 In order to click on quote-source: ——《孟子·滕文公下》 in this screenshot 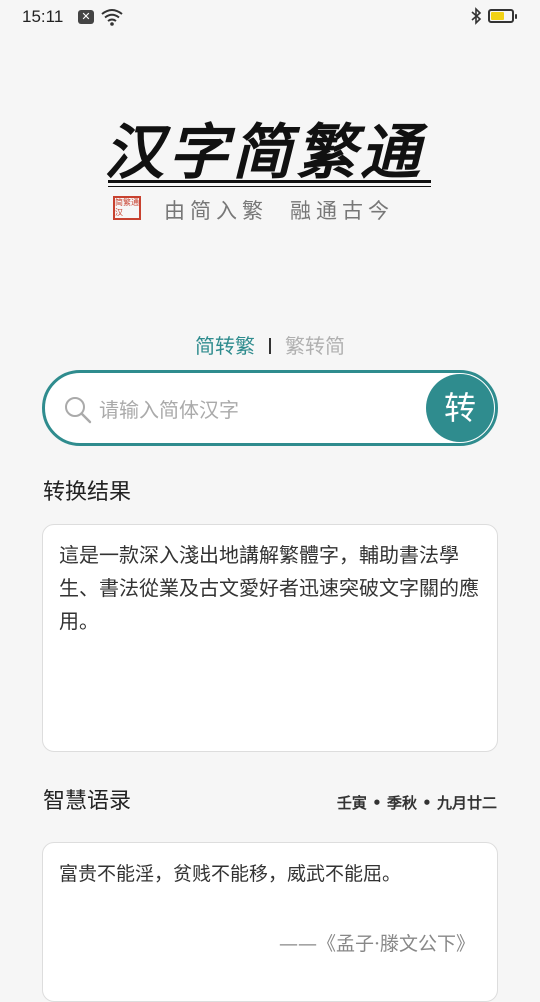, I will do `click(376, 944)`.